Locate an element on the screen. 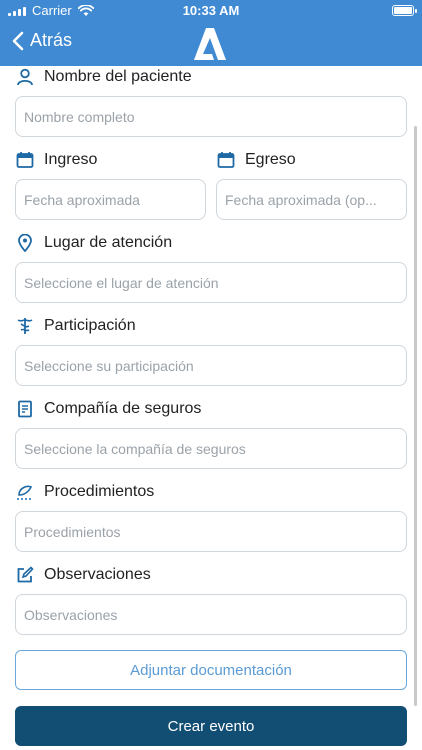 The width and height of the screenshot is (422, 750). participation-select: Seleccione su participación is located at coordinates (211, 365).